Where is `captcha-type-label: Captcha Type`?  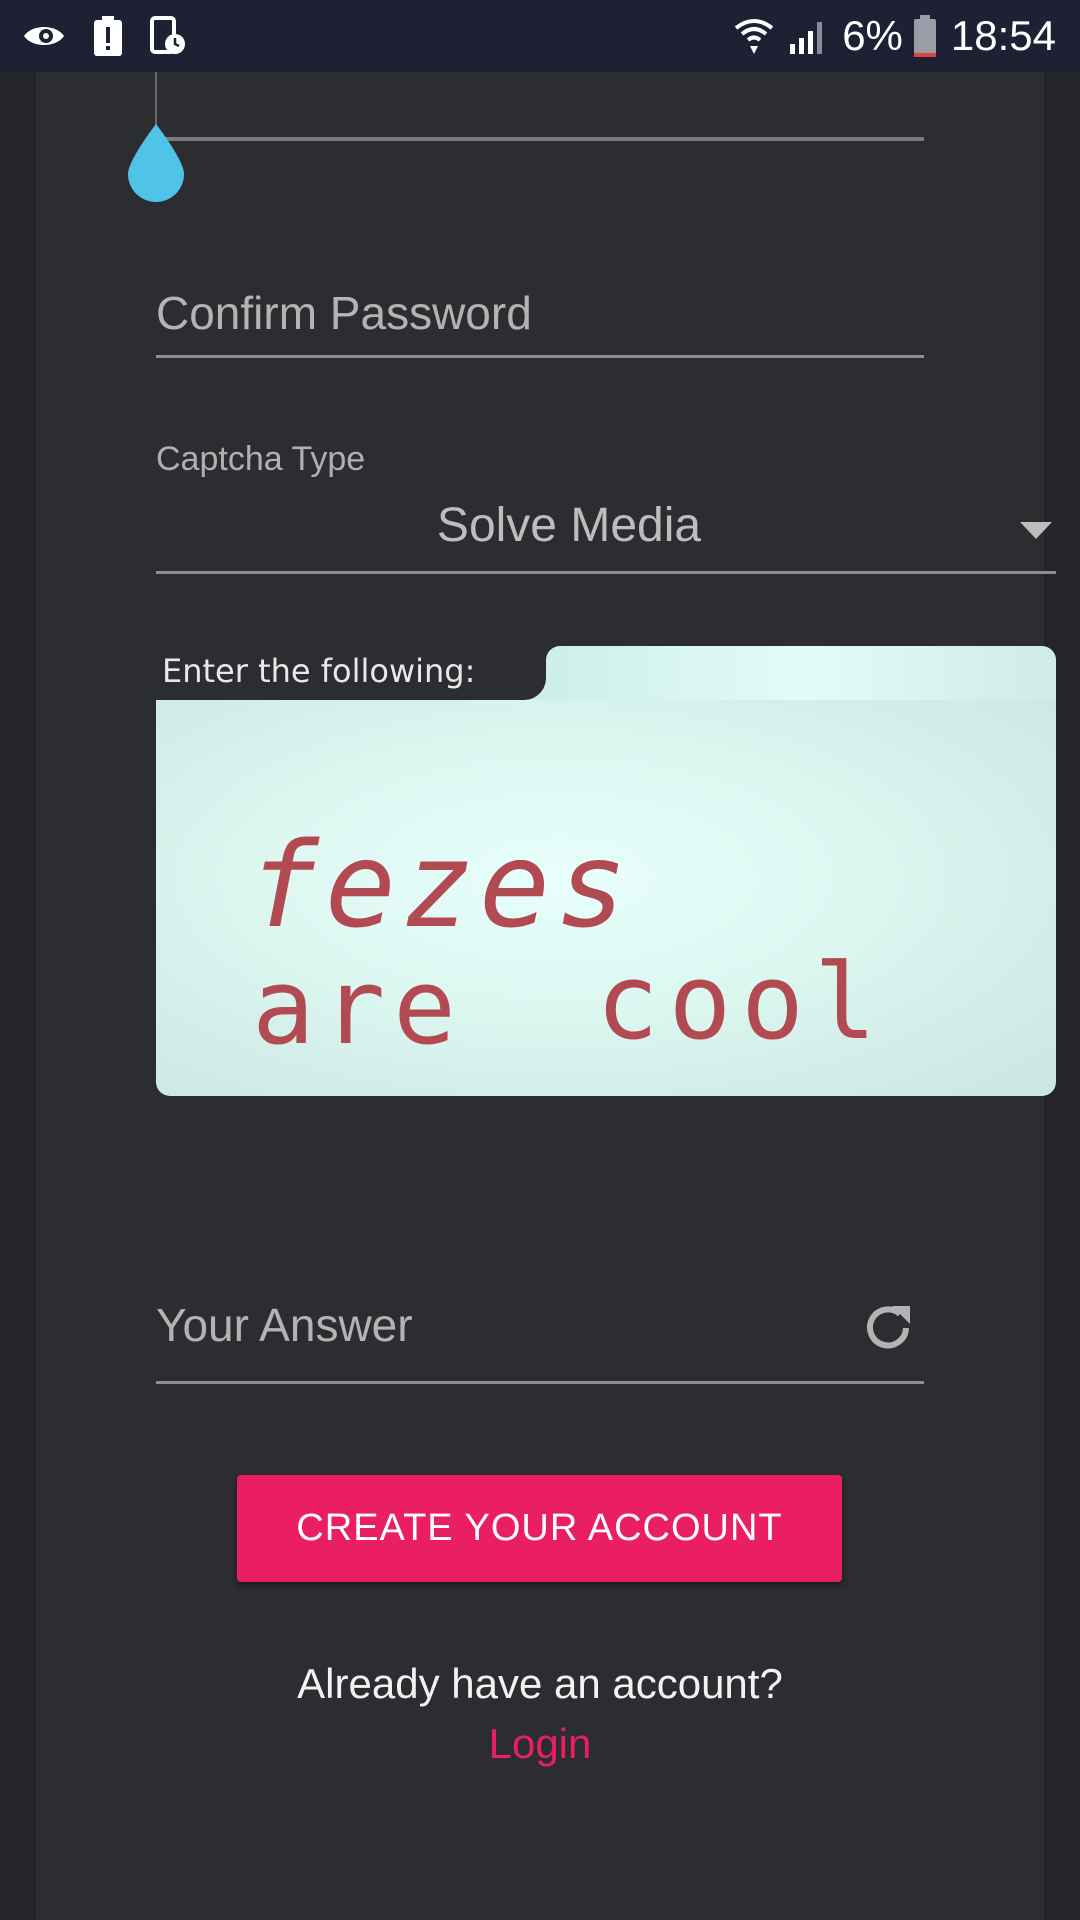 captcha-type-label: Captcha Type is located at coordinates (261, 459).